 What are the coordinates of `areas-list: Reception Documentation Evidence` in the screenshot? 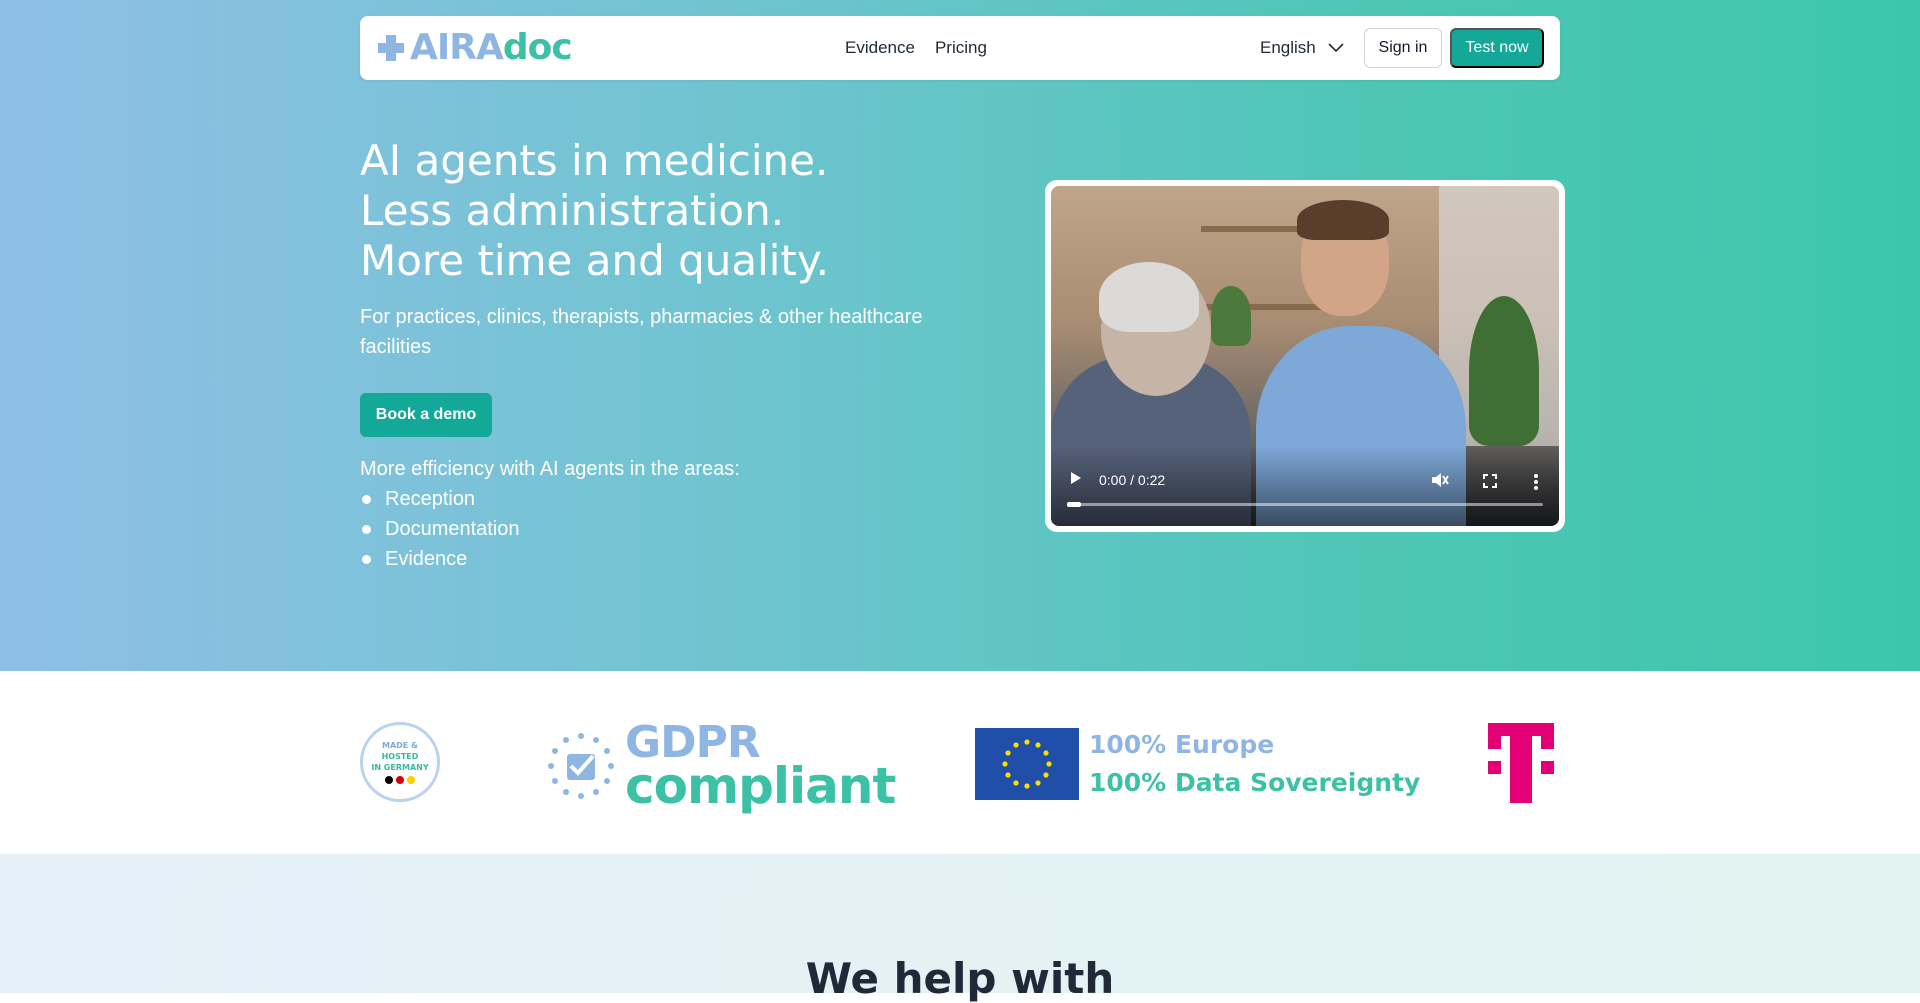 It's located at (440, 529).